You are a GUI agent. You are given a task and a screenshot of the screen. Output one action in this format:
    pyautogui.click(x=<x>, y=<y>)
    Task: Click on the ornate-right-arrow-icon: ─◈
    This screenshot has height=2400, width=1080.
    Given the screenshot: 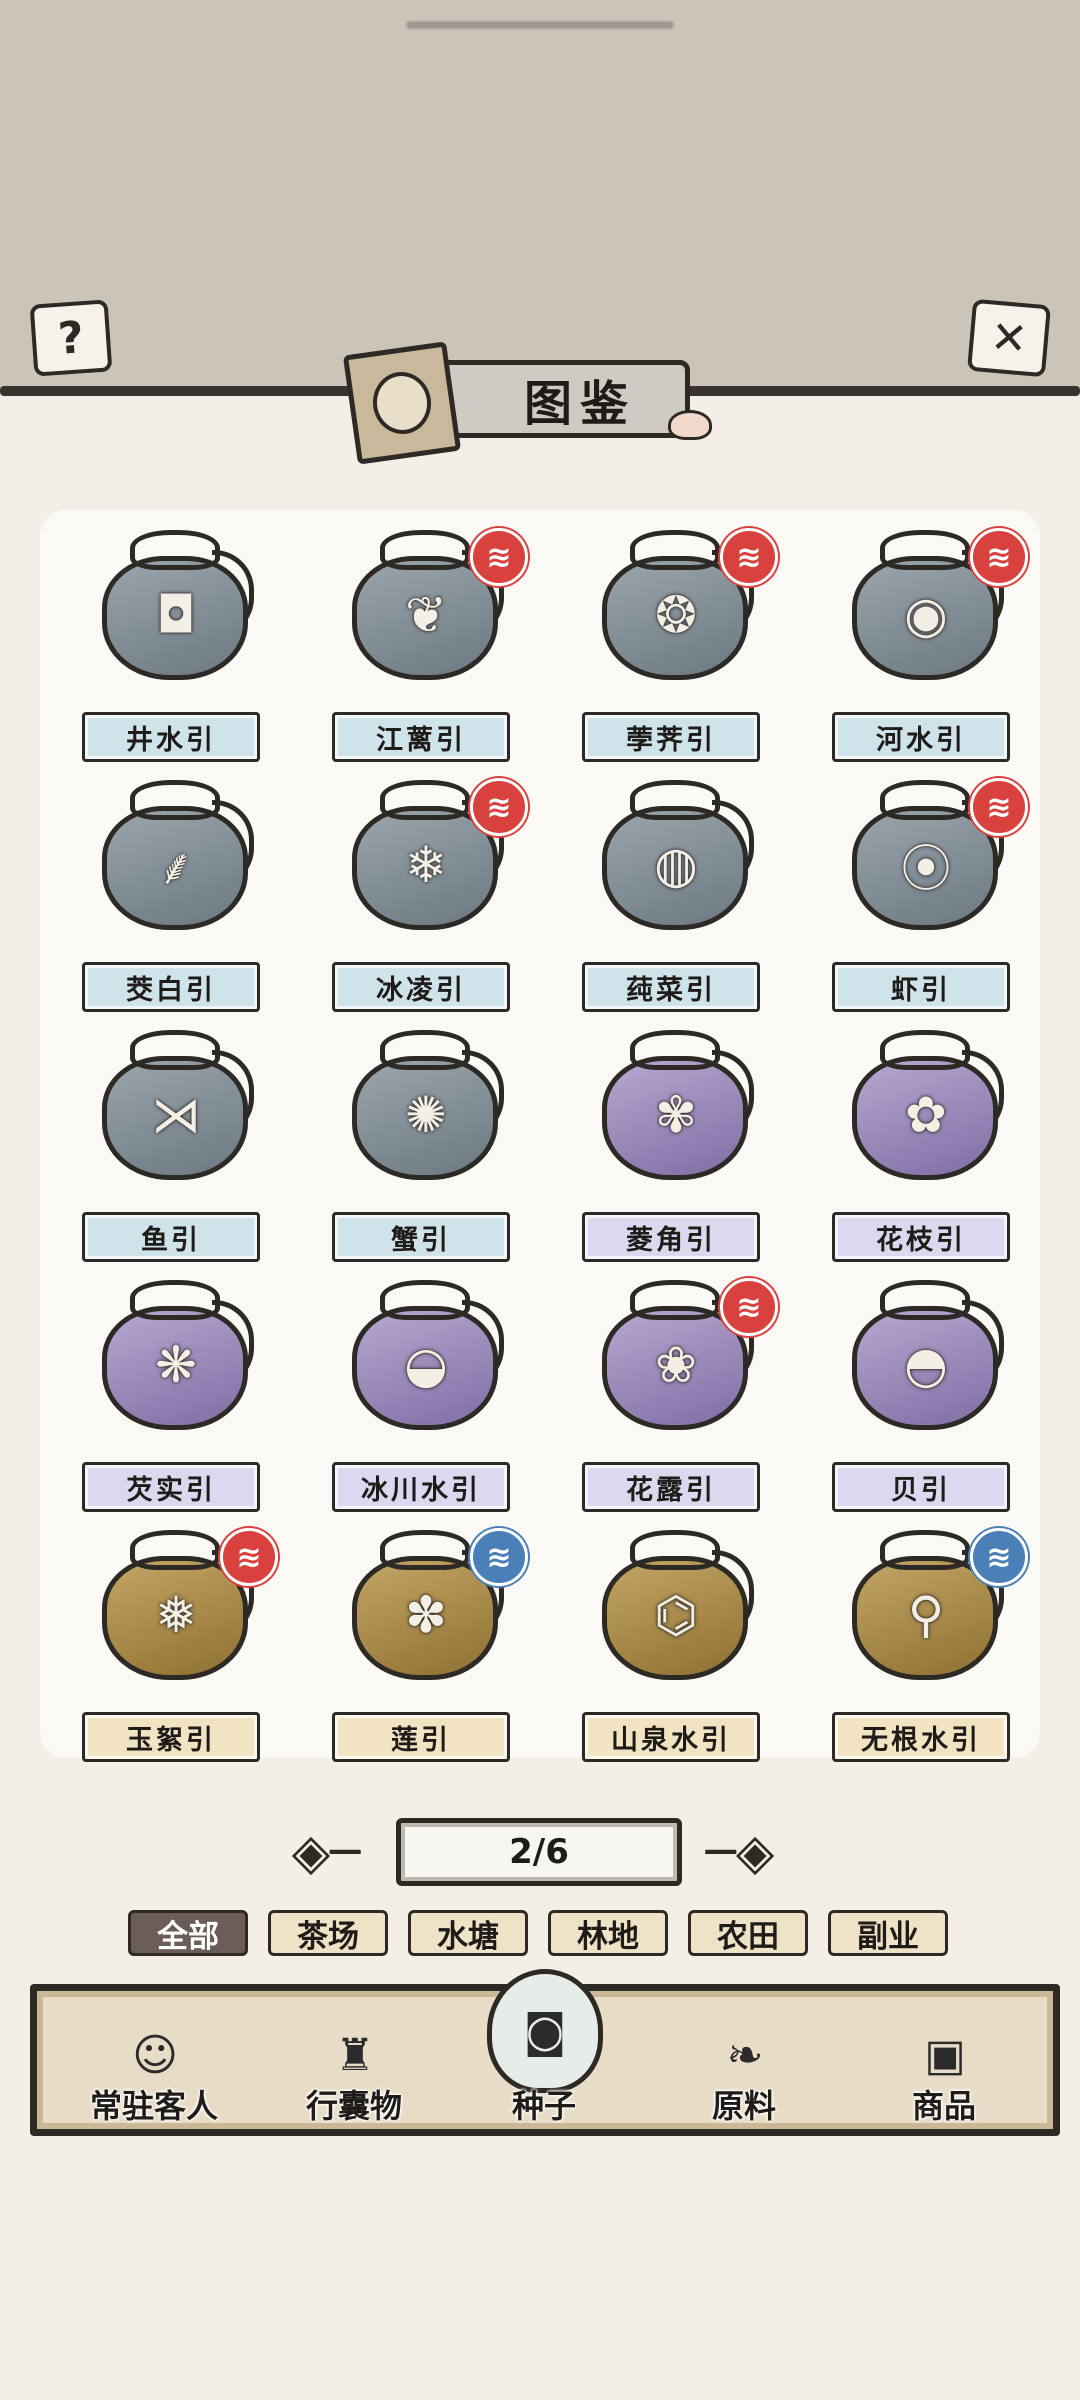 What is the action you would take?
    pyautogui.click(x=740, y=1852)
    